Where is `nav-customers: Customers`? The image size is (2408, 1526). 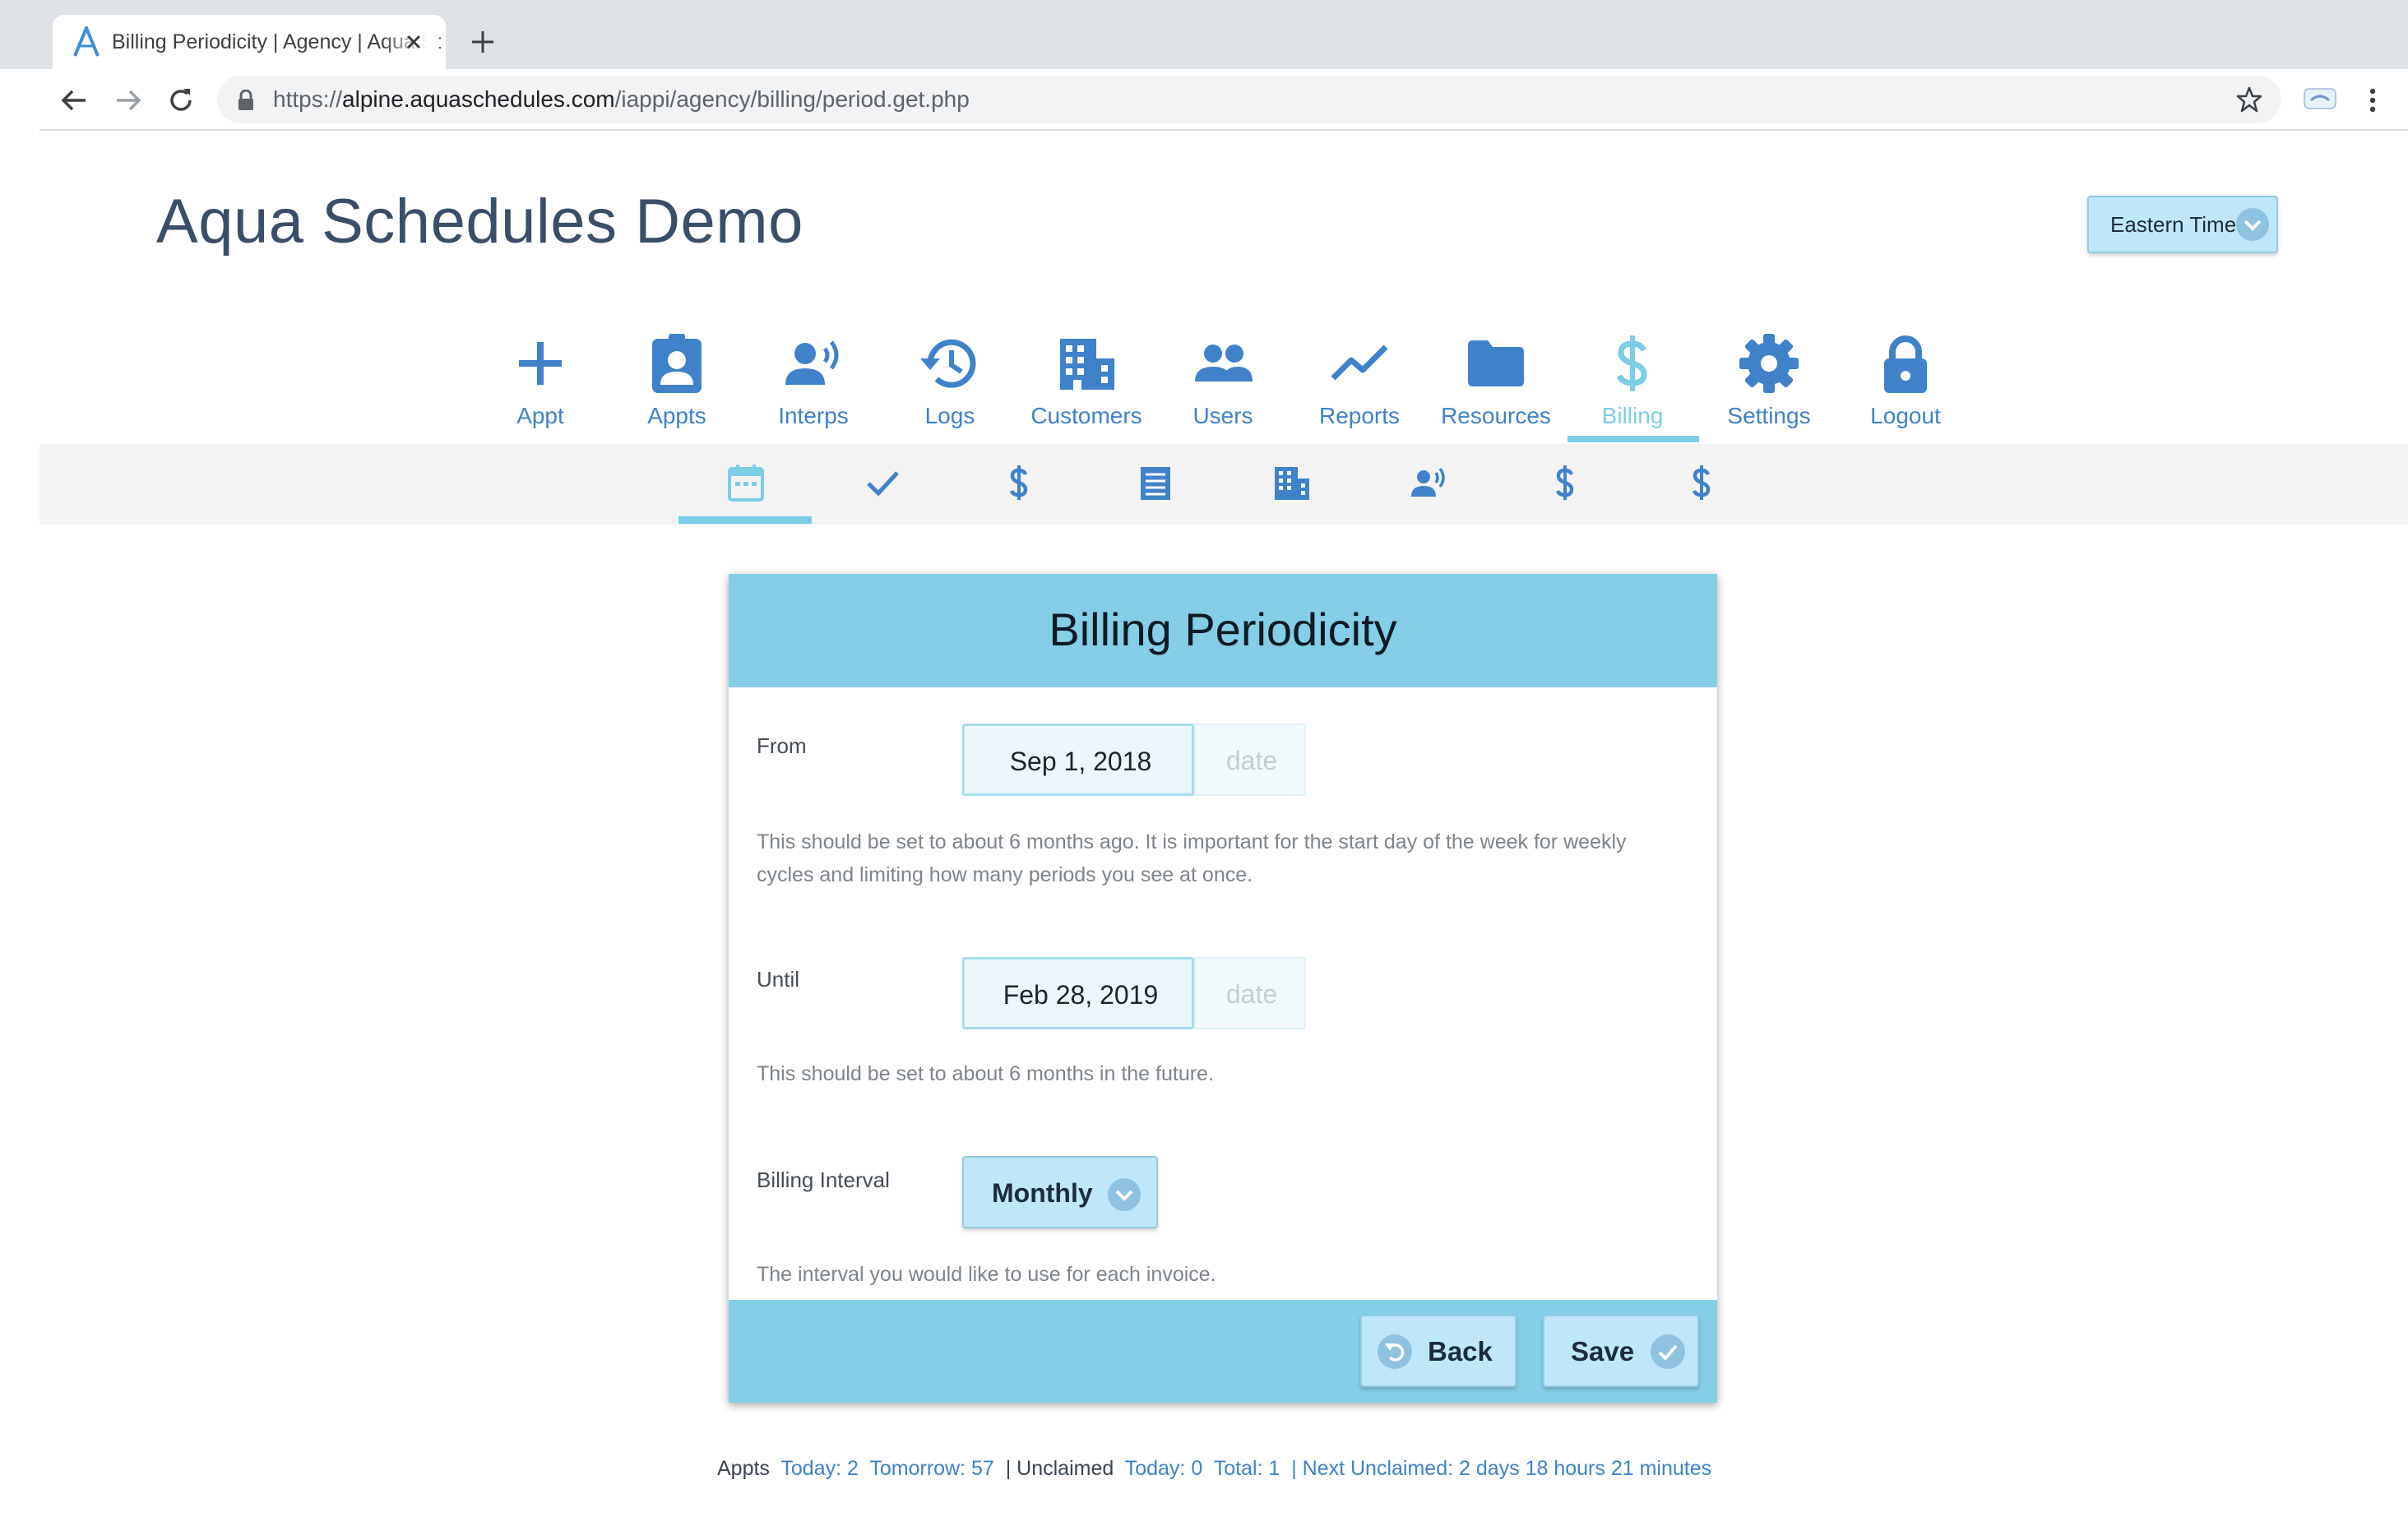 nav-customers: Customers is located at coordinates (1086, 379).